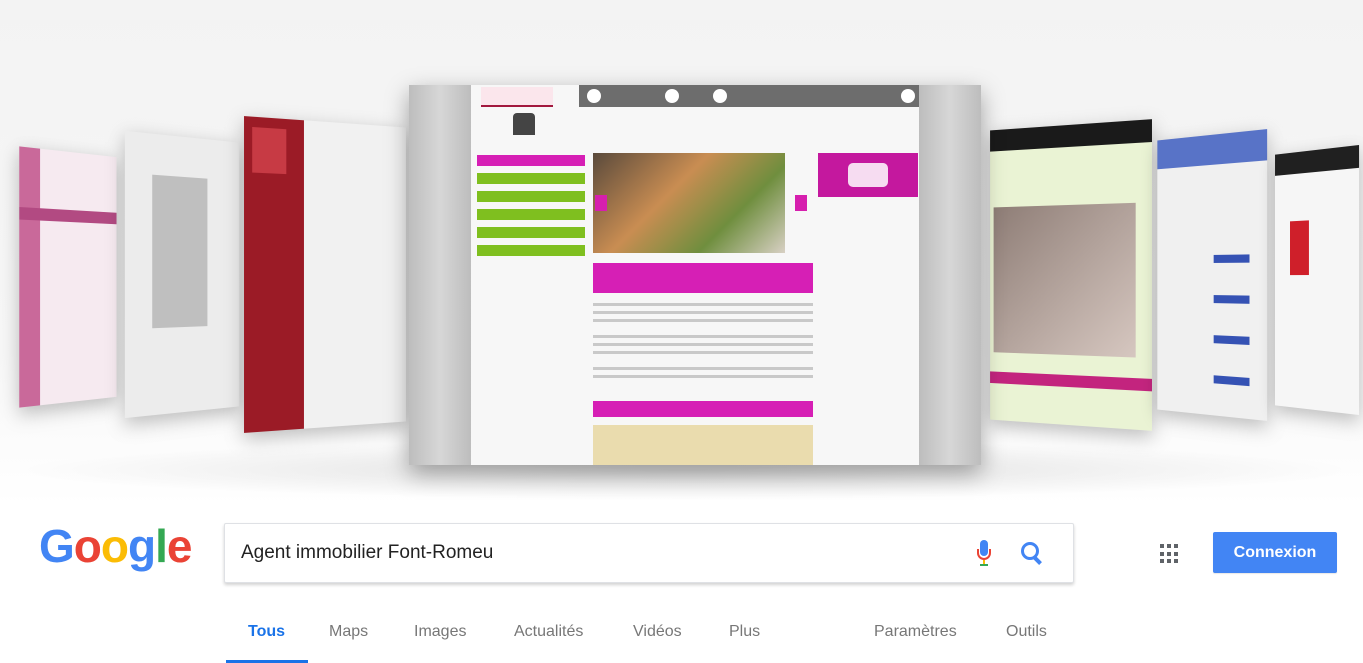 Image resolution: width=1363 pixels, height=663 pixels. Describe the element at coordinates (703, 445) in the screenshot. I see `location-map` at that location.